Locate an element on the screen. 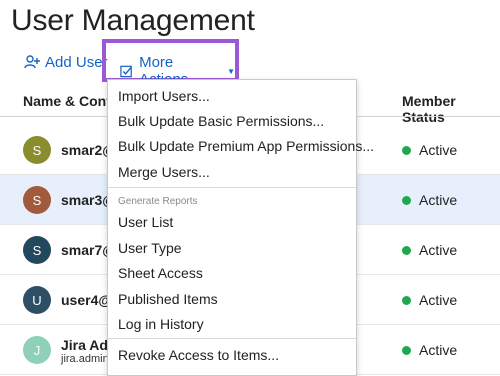  menu-item-user-list: User List is located at coordinates (145, 222).